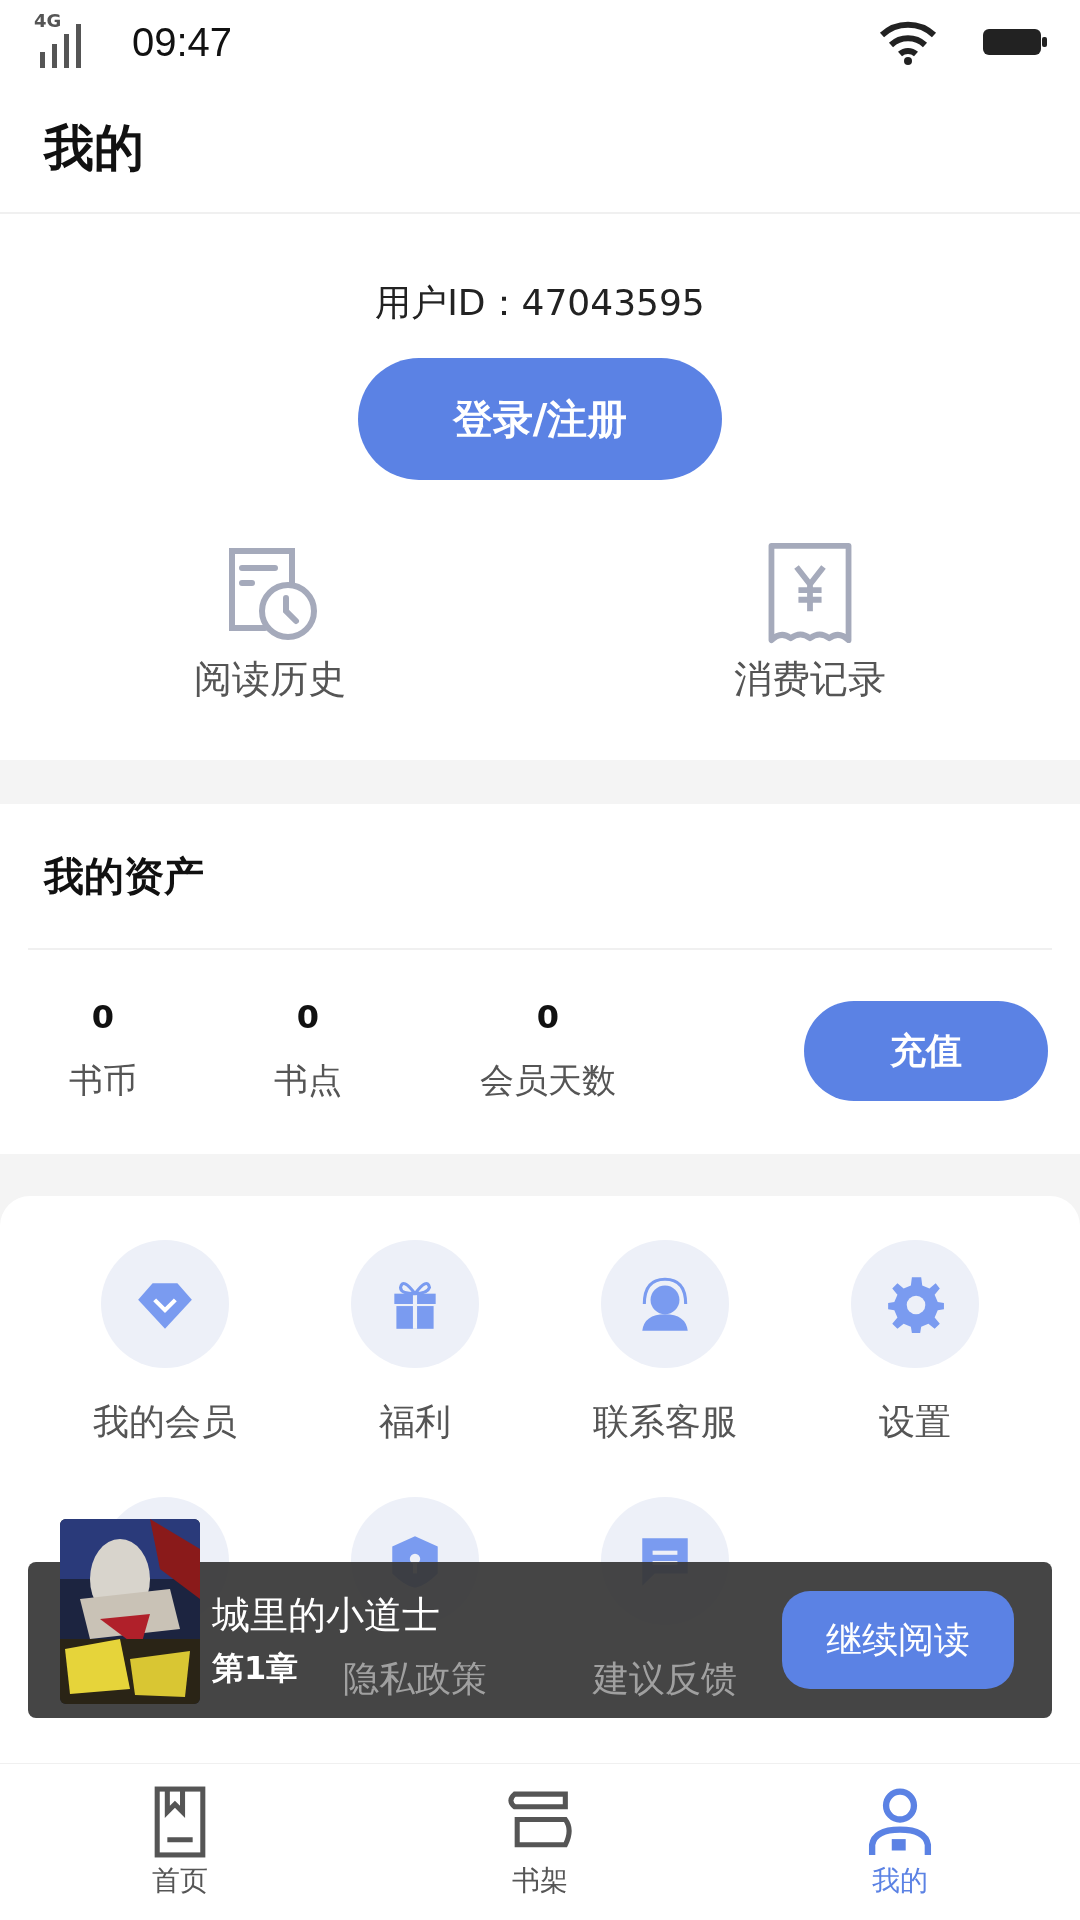 Image resolution: width=1080 pixels, height=1920 pixels. I want to click on login-button: 登录/注册, so click(540, 419).